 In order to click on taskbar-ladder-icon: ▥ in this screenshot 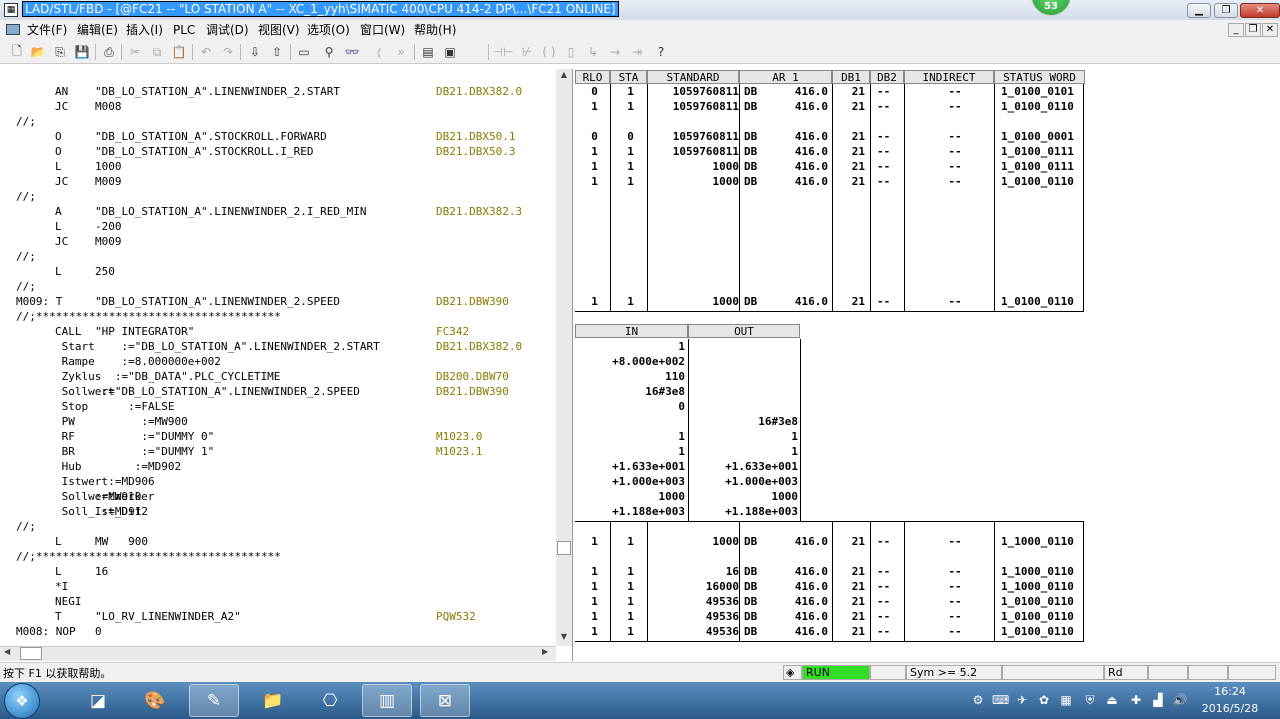, I will do `click(387, 700)`.